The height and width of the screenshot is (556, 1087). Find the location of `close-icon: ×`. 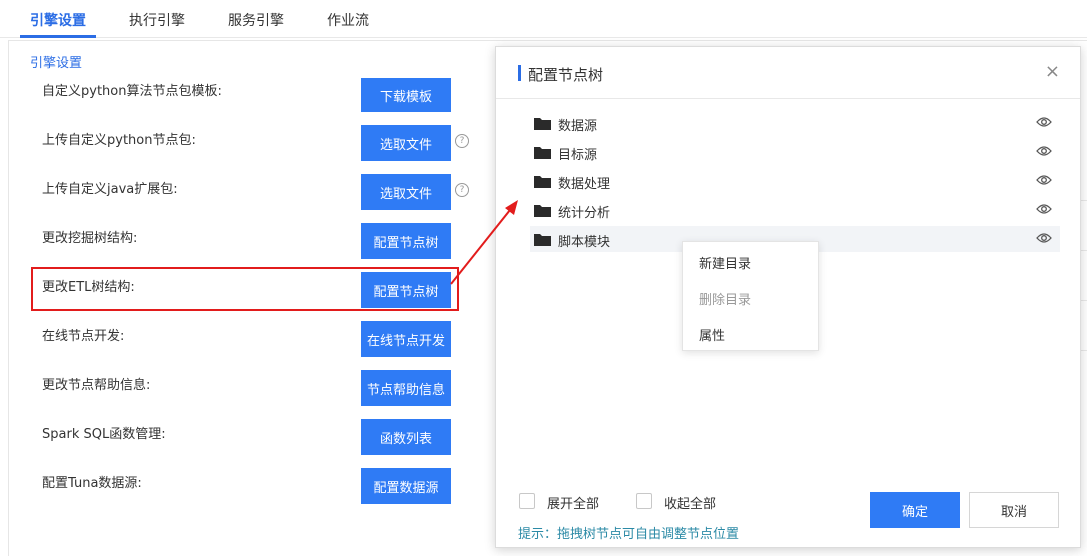

close-icon: × is located at coordinates (1052, 71).